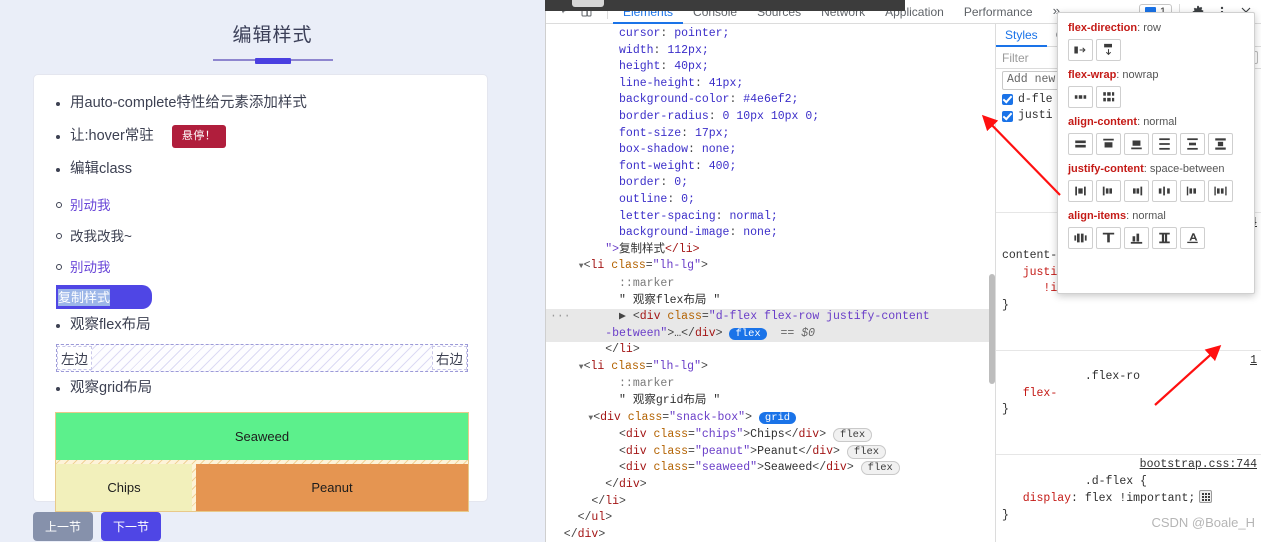 The width and height of the screenshot is (1261, 542). Describe the element at coordinates (1080, 238) in the screenshot. I see `align-items-center-icon` at that location.